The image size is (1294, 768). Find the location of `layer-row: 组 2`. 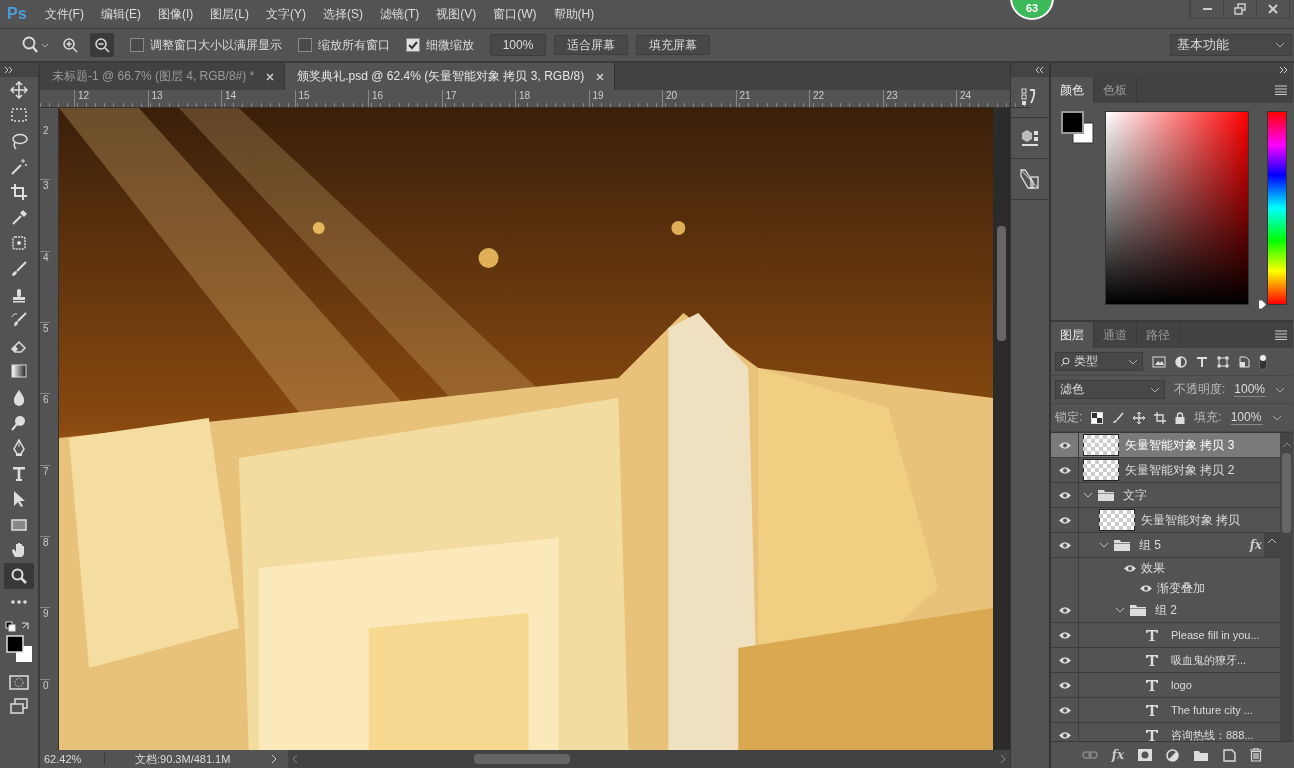

layer-row: 组 2 is located at coordinates (1165, 610).